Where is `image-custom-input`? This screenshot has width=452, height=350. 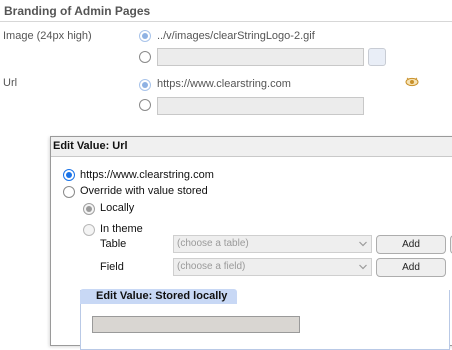 image-custom-input is located at coordinates (260, 57).